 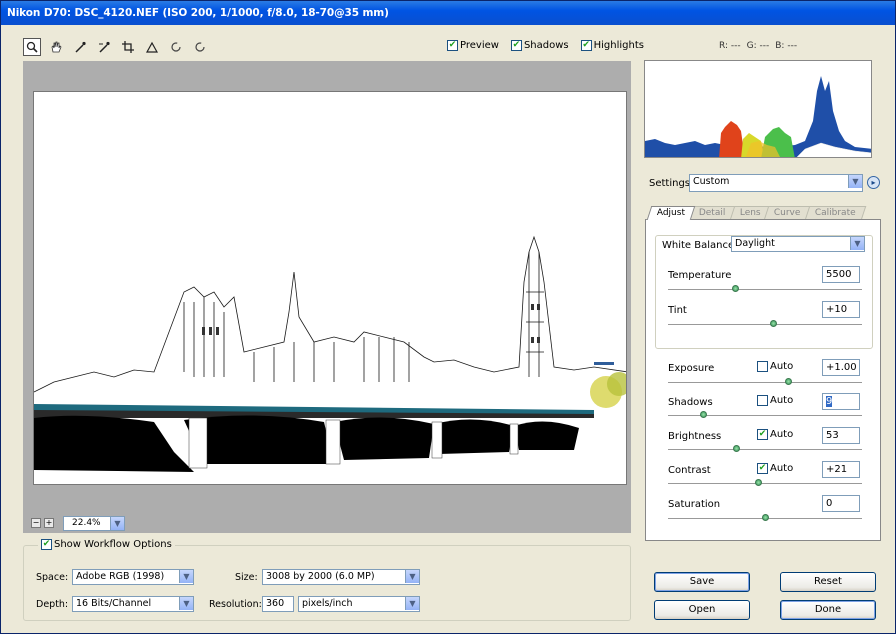 I want to click on rotate-right-icon, so click(x=200, y=47).